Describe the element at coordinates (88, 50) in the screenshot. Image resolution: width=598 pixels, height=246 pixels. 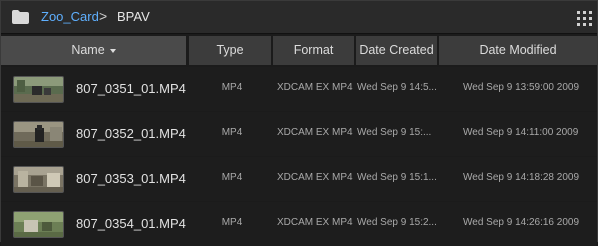
I see `column-header-name-label: Name` at that location.